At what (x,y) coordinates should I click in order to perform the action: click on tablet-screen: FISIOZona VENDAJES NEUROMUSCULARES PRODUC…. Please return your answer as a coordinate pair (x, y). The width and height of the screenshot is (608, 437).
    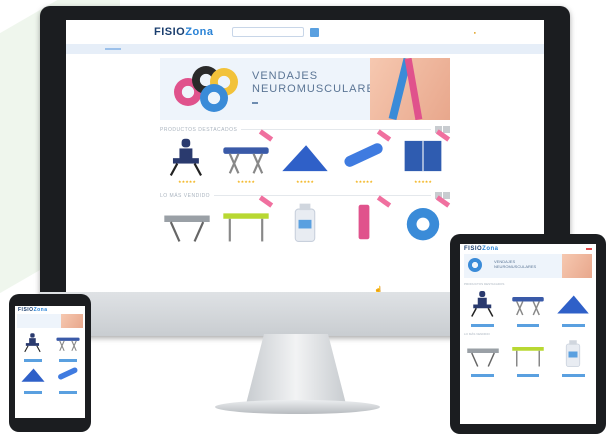
    Looking at the image, I should click on (528, 334).